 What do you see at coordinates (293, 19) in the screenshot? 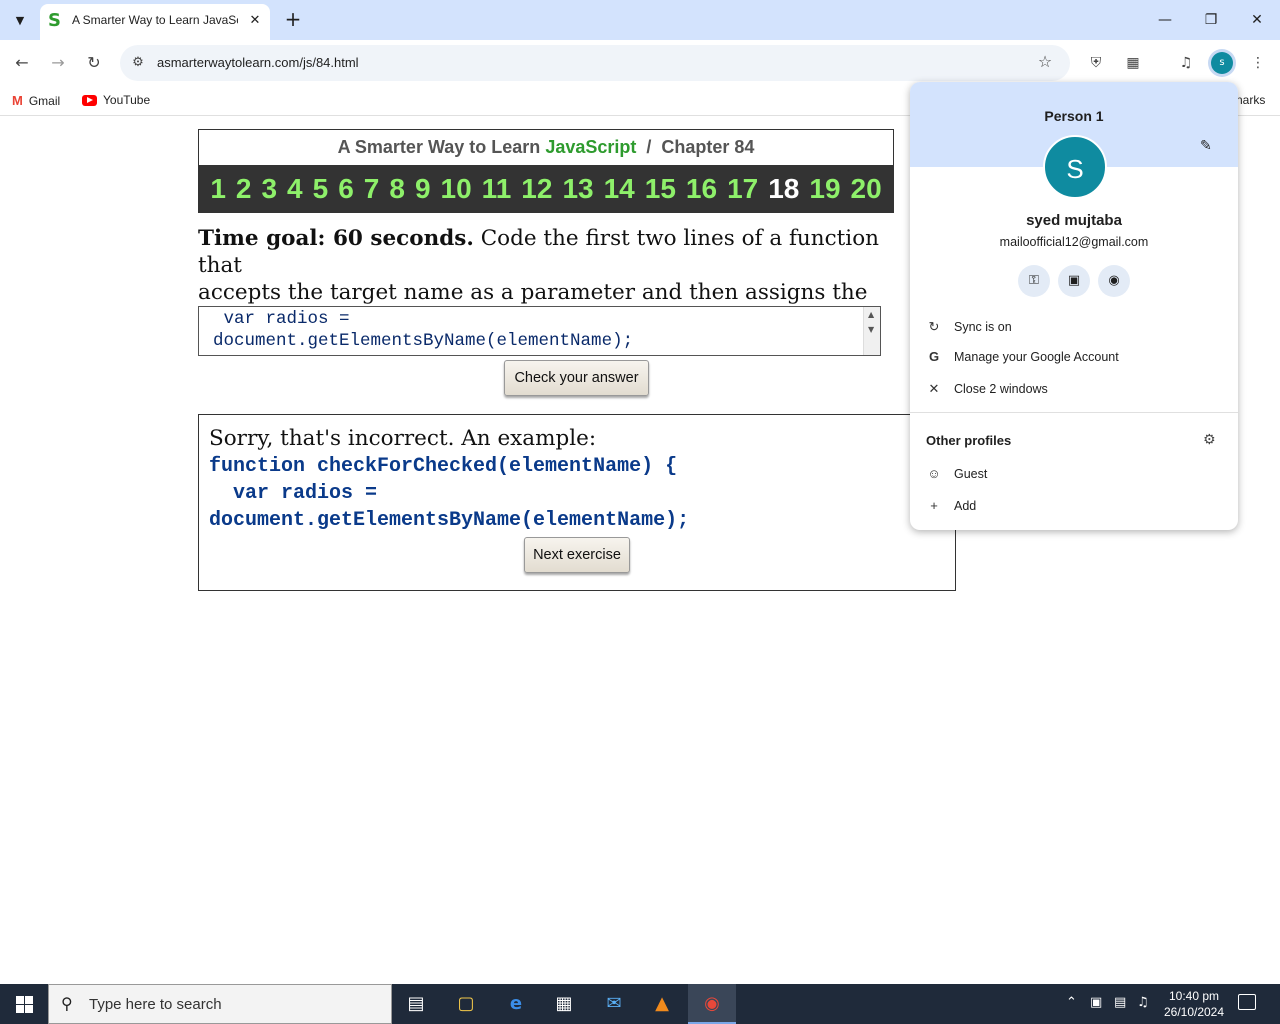
I see `new-tab-button: +` at bounding box center [293, 19].